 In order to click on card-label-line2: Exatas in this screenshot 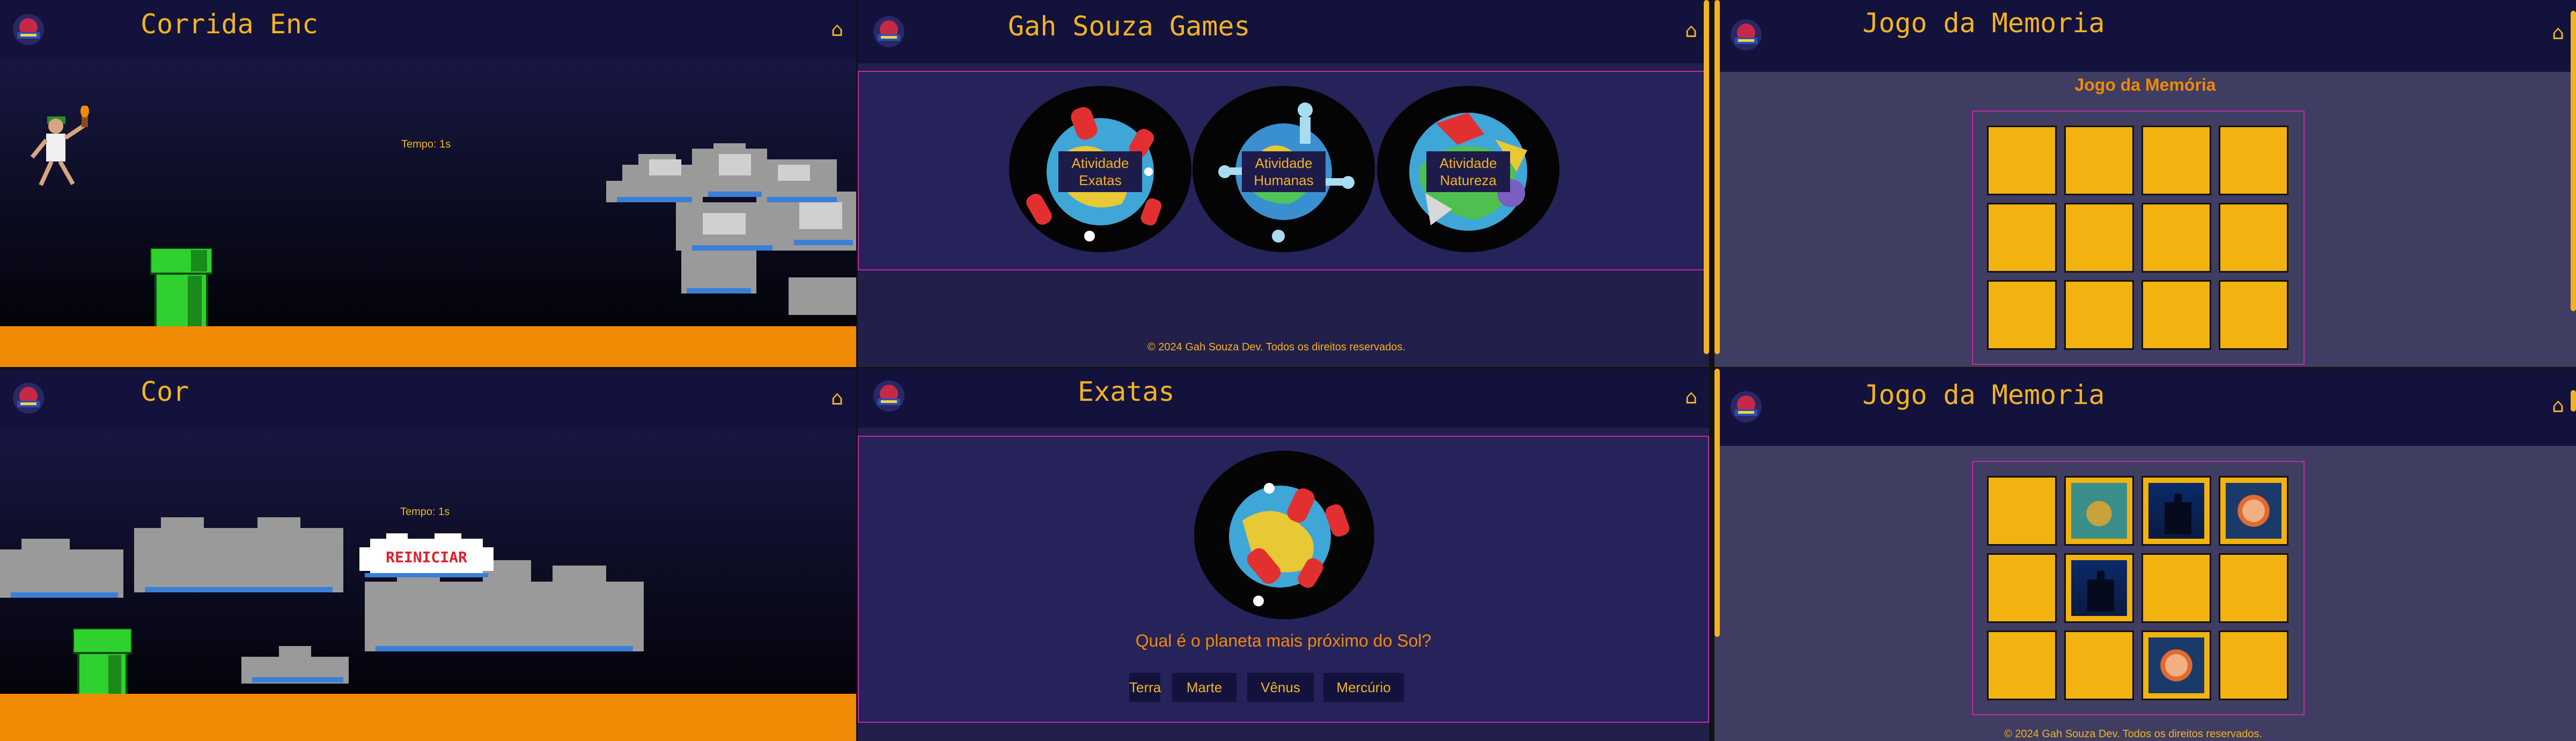, I will do `click(1100, 180)`.